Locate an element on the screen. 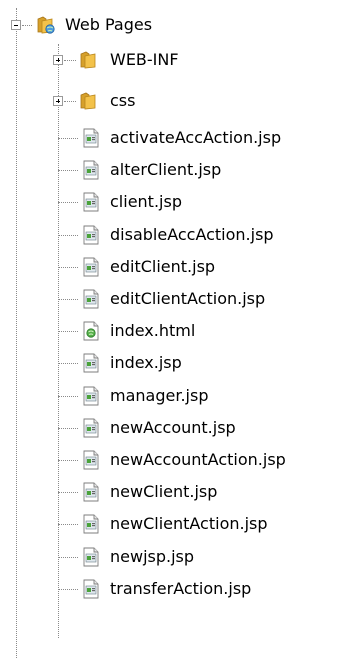  tree-item-file-11: newAccountAction.jsp is located at coordinates (171, 460).